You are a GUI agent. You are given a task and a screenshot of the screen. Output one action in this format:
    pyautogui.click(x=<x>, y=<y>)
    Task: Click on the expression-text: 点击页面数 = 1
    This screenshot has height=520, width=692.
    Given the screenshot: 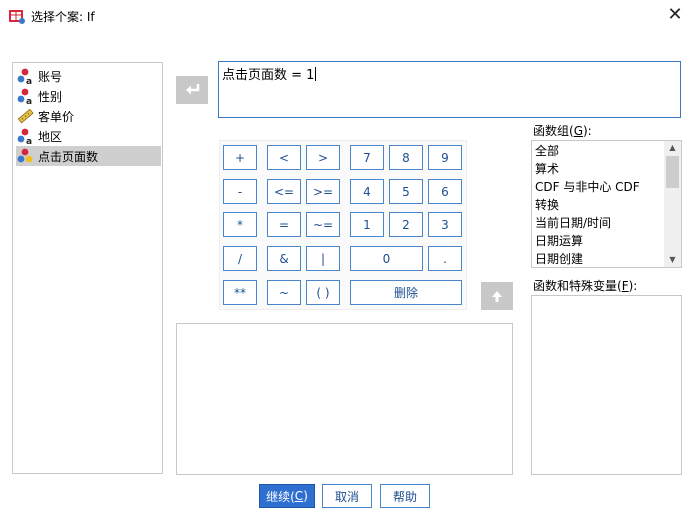 What is the action you would take?
    pyautogui.click(x=268, y=75)
    